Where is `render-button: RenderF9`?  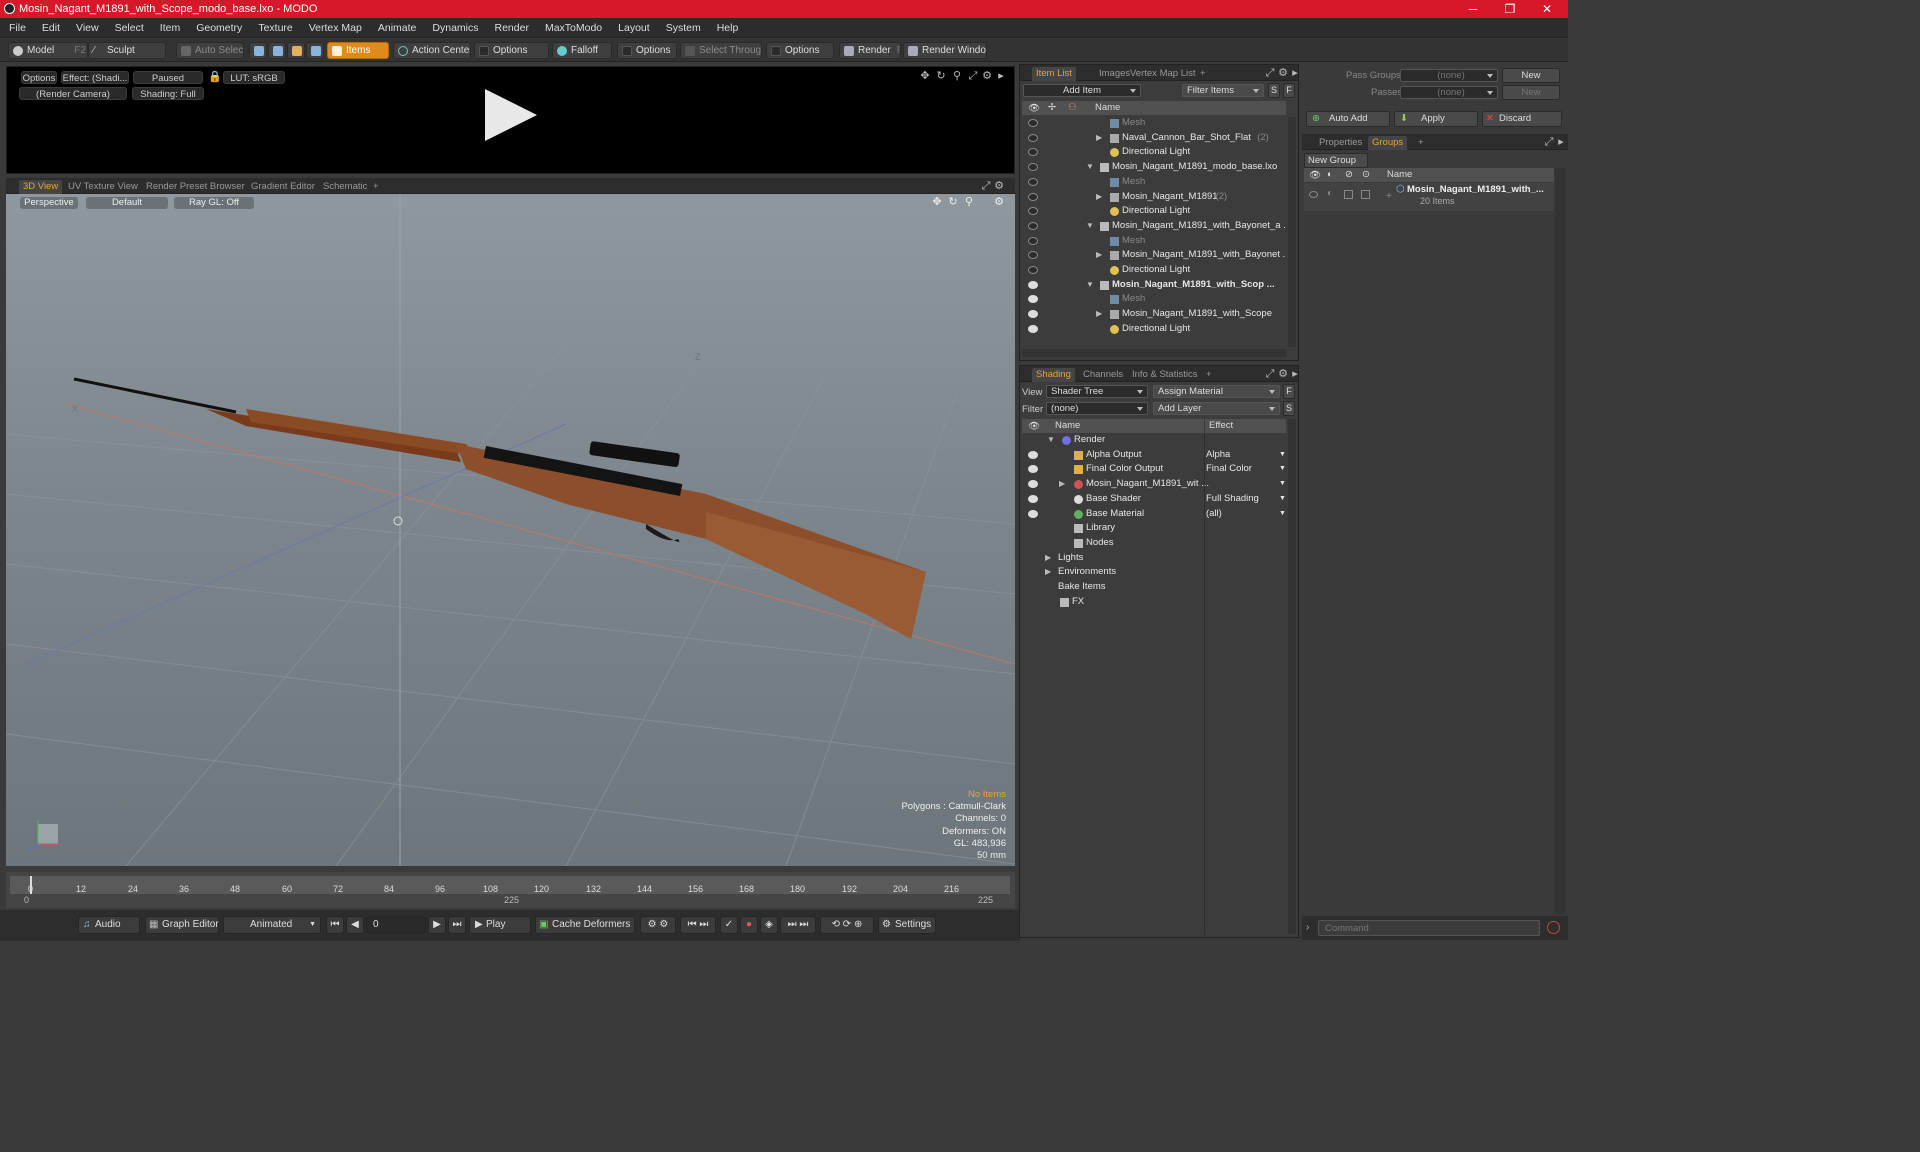 render-button: RenderF9 is located at coordinates (870, 50).